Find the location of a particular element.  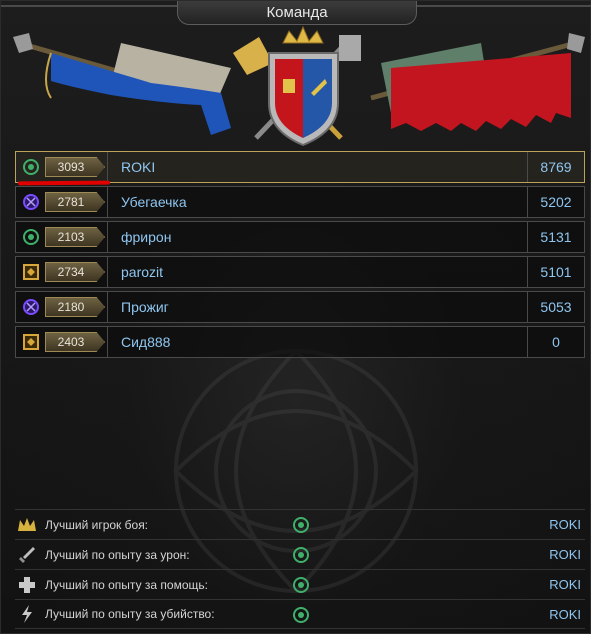

cross-plus-icon is located at coordinates (27, 585).